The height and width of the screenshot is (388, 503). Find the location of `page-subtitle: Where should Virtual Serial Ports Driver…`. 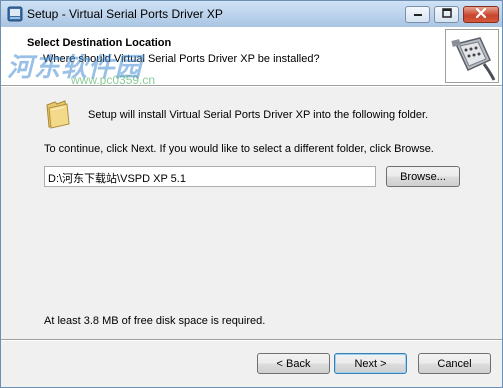

page-subtitle: Where should Virtual Serial Ports Driver… is located at coordinates (181, 59).